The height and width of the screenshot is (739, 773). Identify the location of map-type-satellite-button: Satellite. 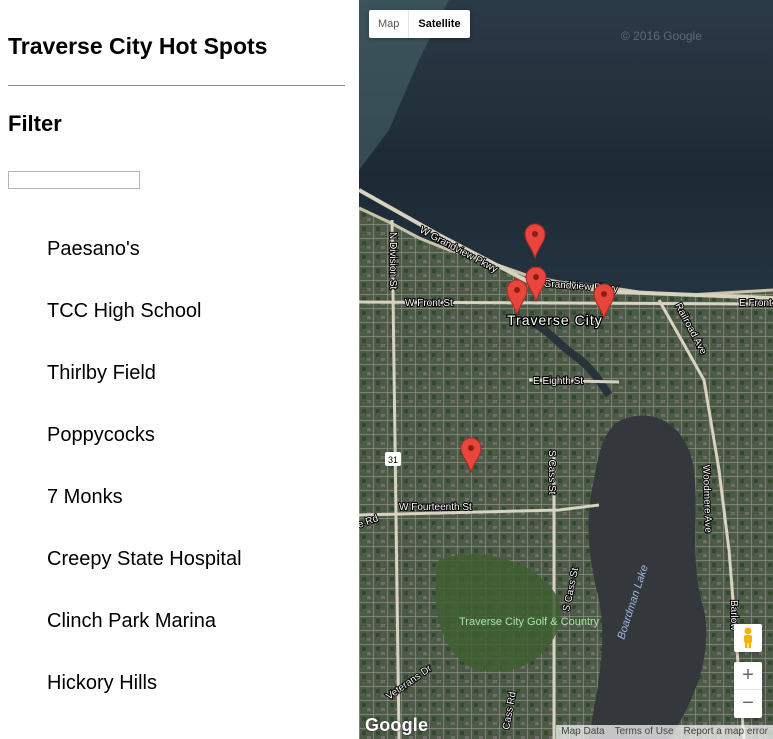
(439, 24).